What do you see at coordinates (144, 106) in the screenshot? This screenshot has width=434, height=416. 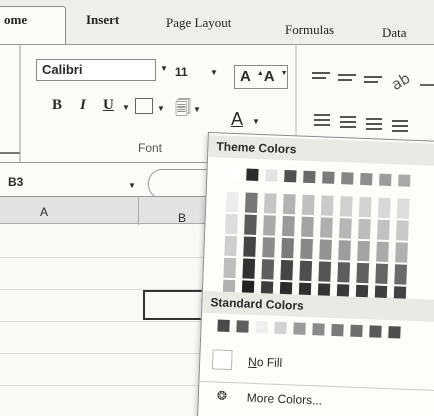 I see `borders-icon` at bounding box center [144, 106].